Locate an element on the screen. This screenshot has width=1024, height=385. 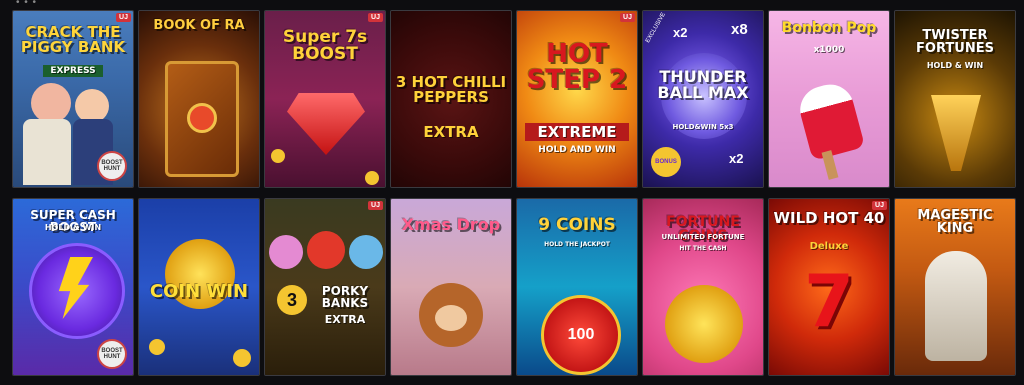
game-tile-xmas-drop: Xmas Drop is located at coordinates (451, 287).